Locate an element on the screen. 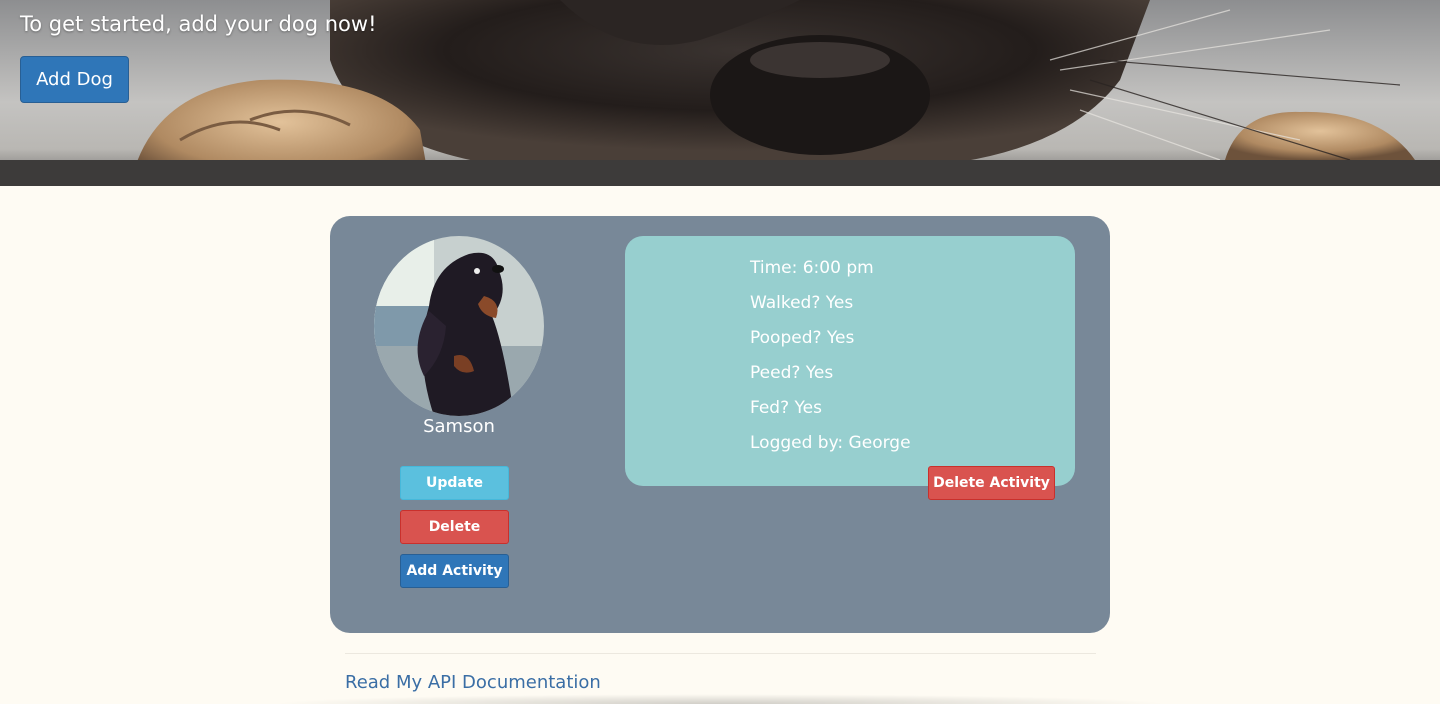  add-activity-button: Add Activity is located at coordinates (454, 571).